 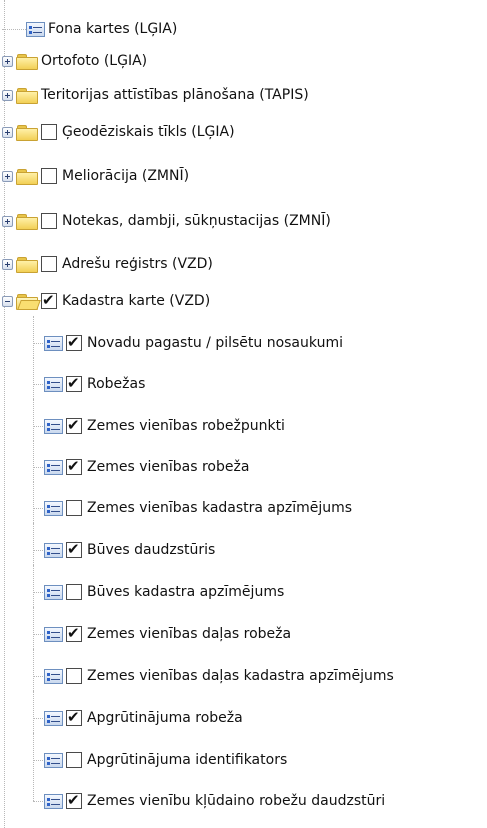 I want to click on tree-item-label: Robežas, so click(x=116, y=384).